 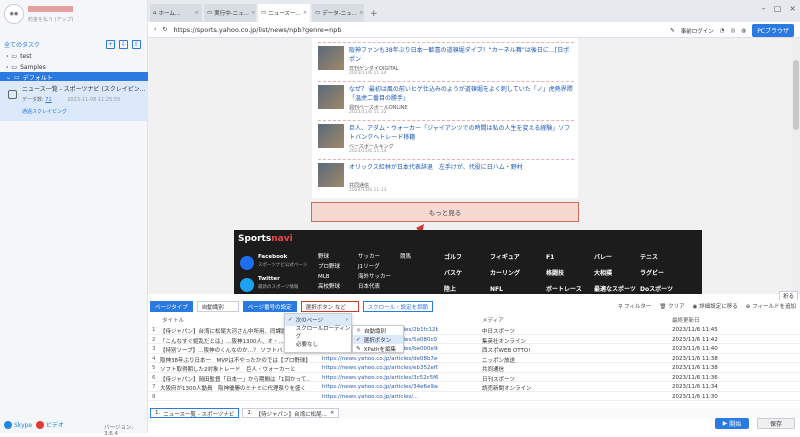 I want to click on footer-col-5: フィギュア カーリング NFL, so click(x=505, y=272).